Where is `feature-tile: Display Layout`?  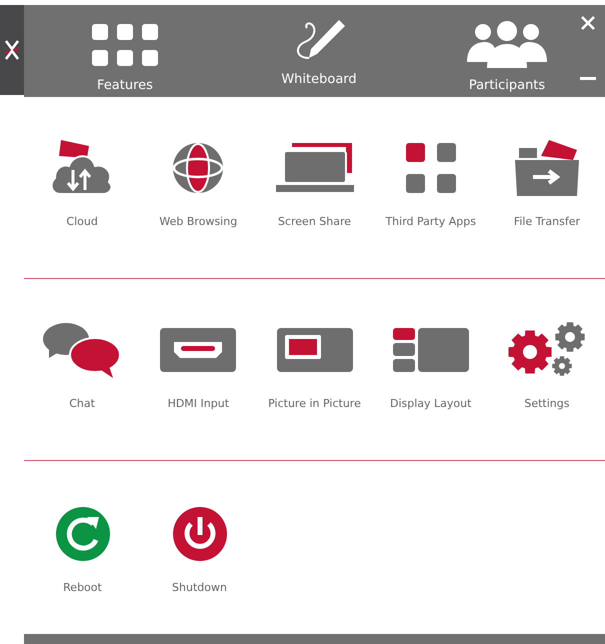 feature-tile: Display Layout is located at coordinates (430, 363).